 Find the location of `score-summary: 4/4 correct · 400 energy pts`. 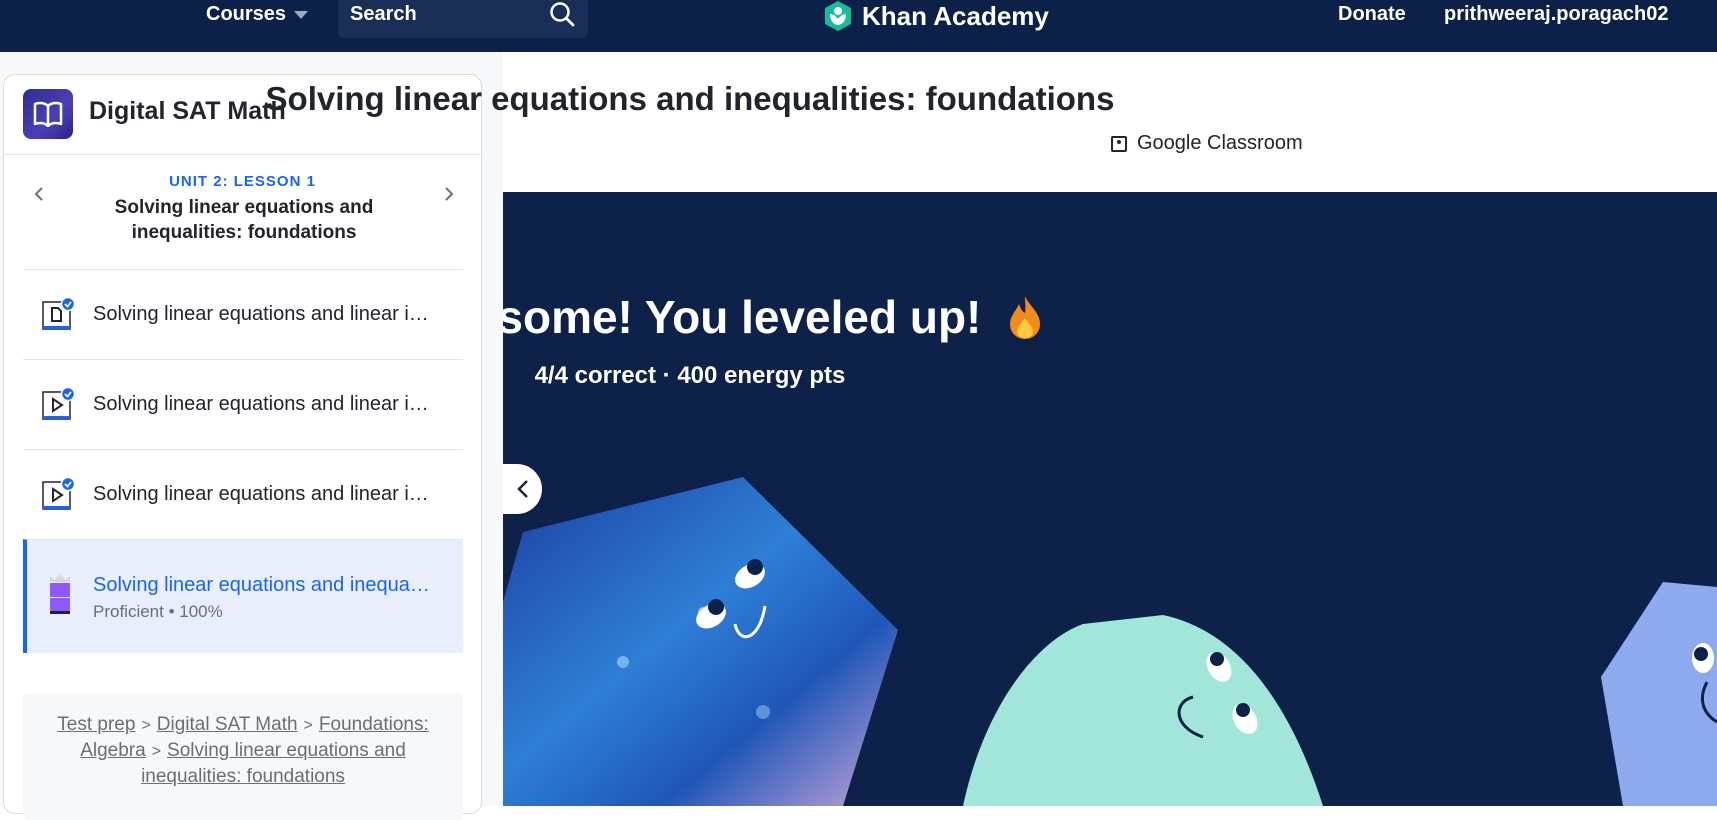

score-summary: 4/4 correct · 400 energy pts is located at coordinates (690, 375).